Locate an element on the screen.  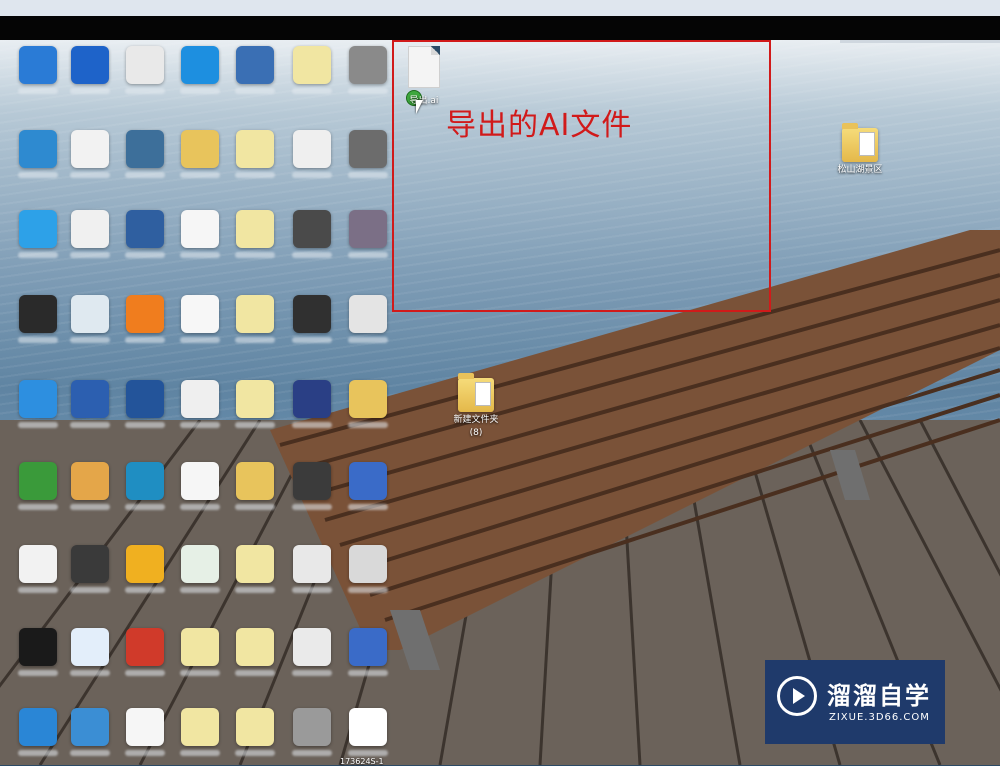
folder-icon is located at coordinates (368, 399).